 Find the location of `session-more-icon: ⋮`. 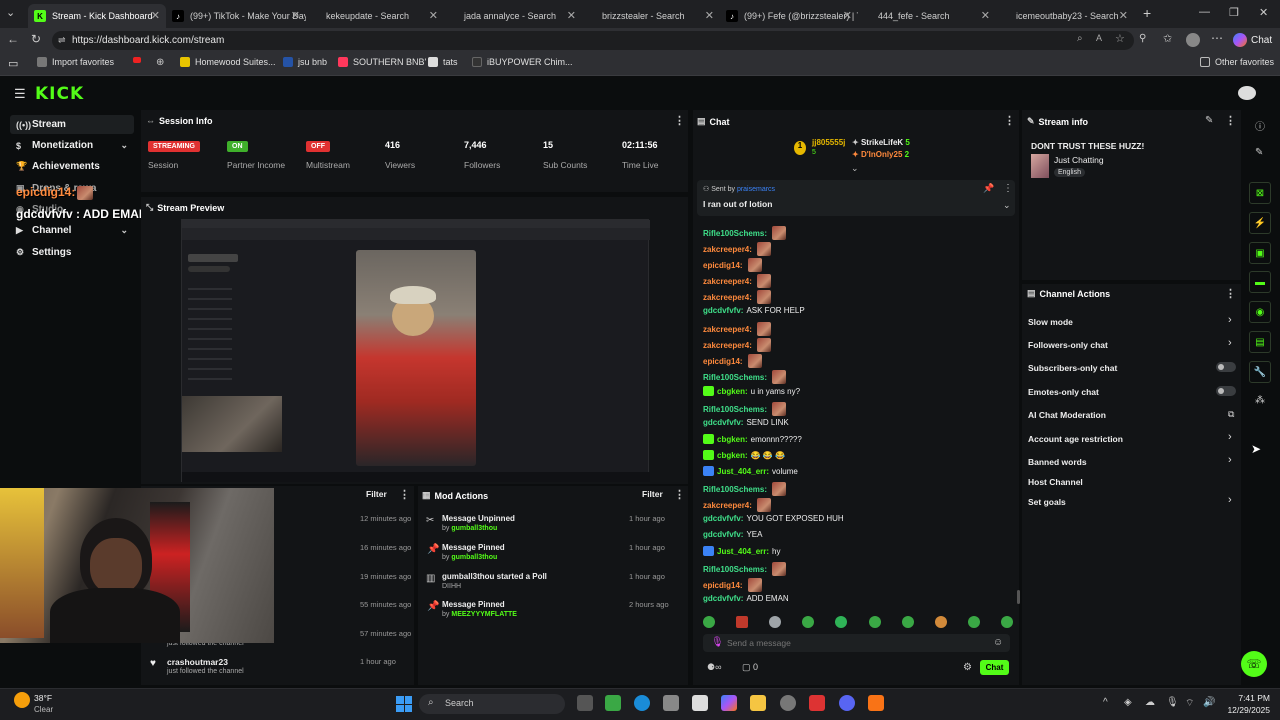

session-more-icon: ⋮ is located at coordinates (679, 120).